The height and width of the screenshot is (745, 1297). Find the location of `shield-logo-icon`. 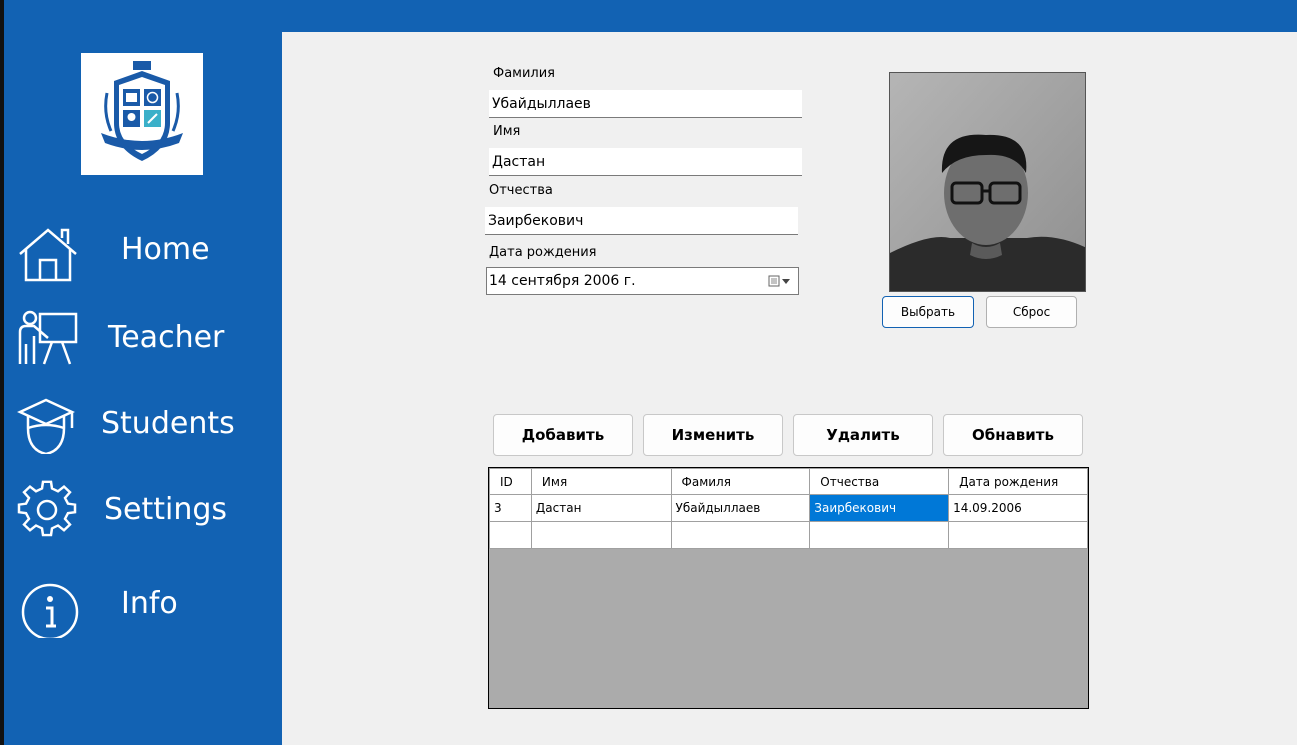

shield-logo-icon is located at coordinates (142, 111).